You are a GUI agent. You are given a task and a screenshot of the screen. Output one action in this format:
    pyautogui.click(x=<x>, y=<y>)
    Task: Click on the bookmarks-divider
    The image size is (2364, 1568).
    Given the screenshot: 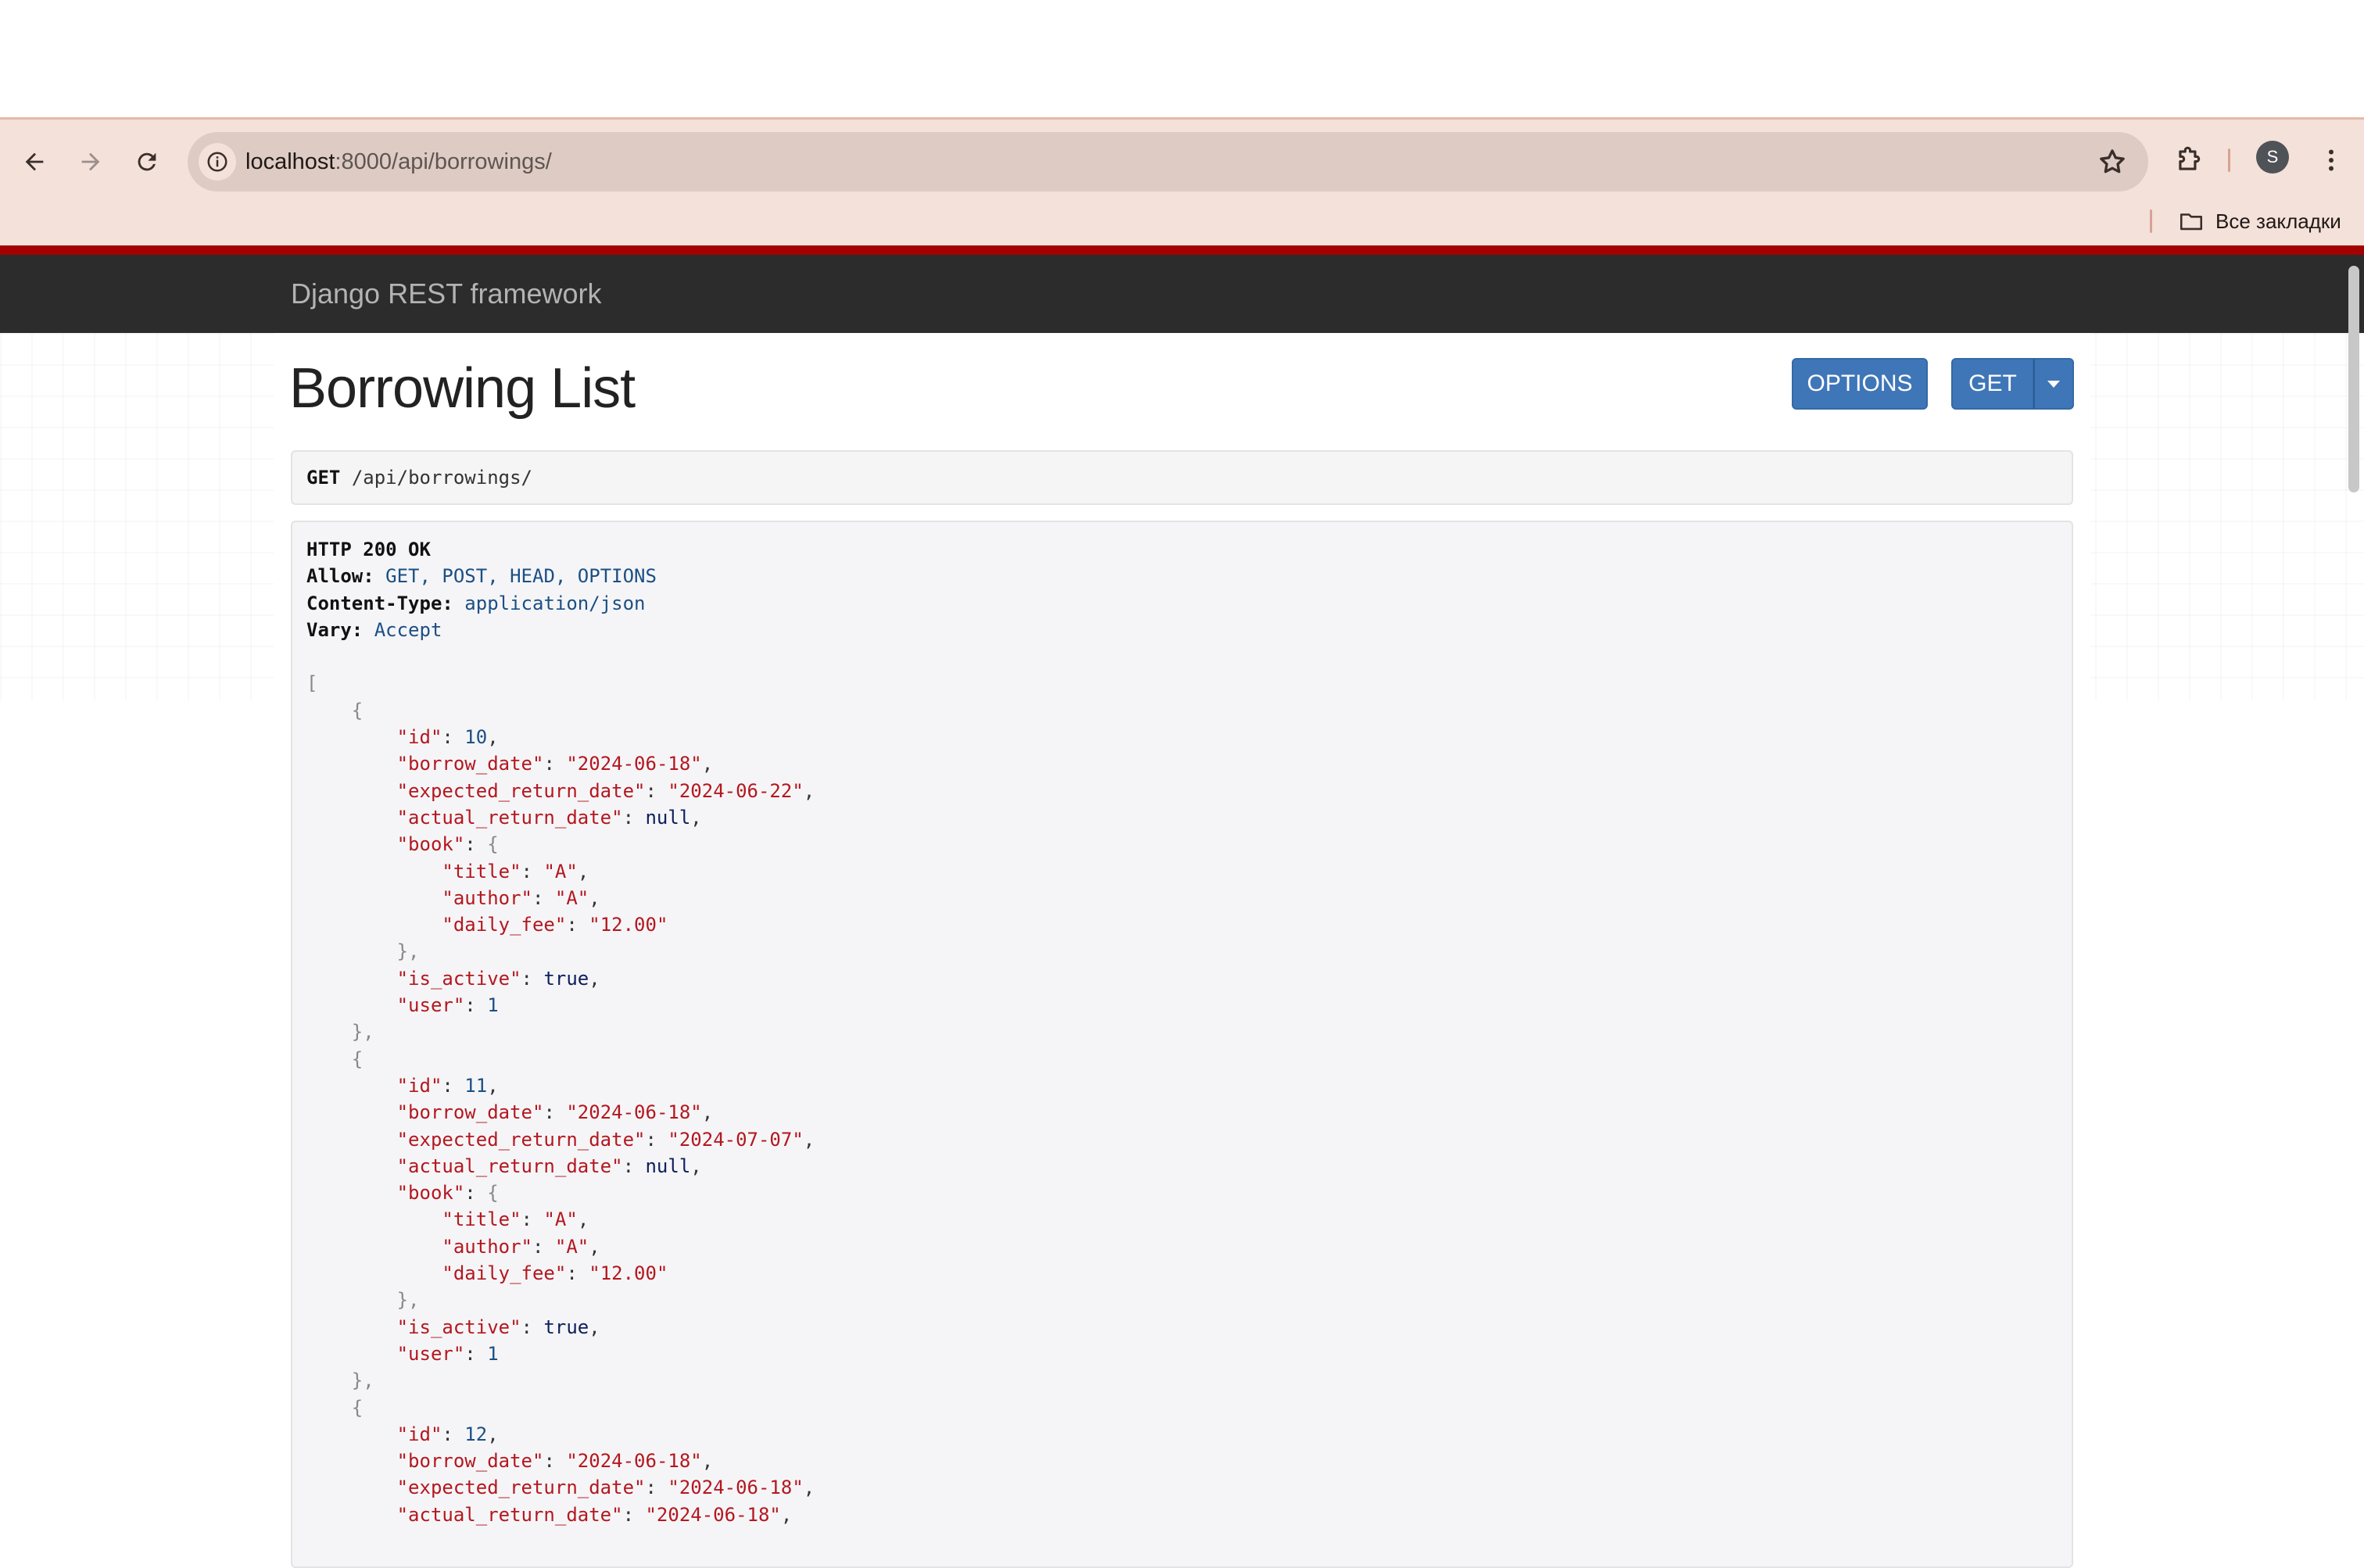 What is the action you would take?
    pyautogui.click(x=2151, y=221)
    